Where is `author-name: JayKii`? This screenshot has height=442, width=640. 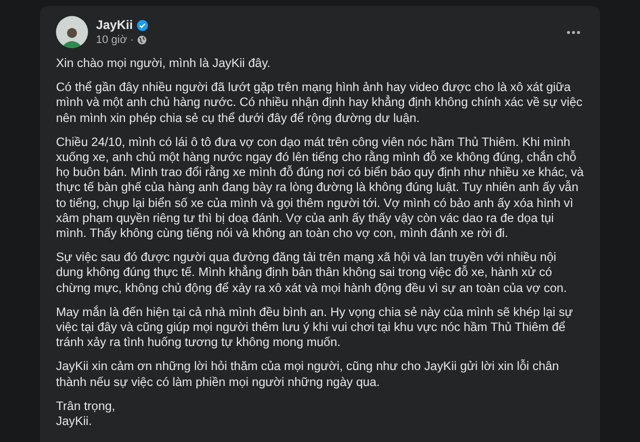
author-name: JayKii is located at coordinates (114, 25).